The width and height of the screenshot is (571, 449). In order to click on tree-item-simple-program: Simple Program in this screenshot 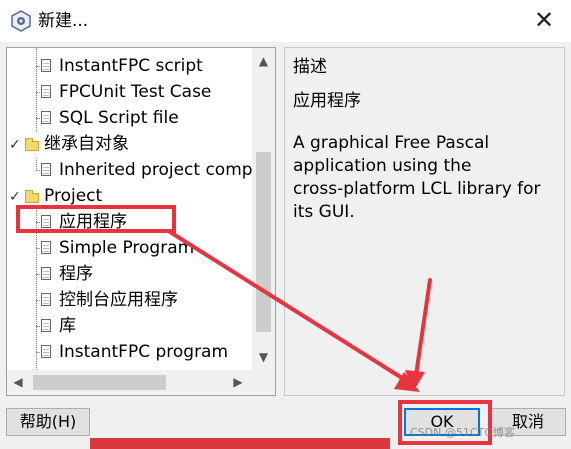, I will do `click(126, 248)`.